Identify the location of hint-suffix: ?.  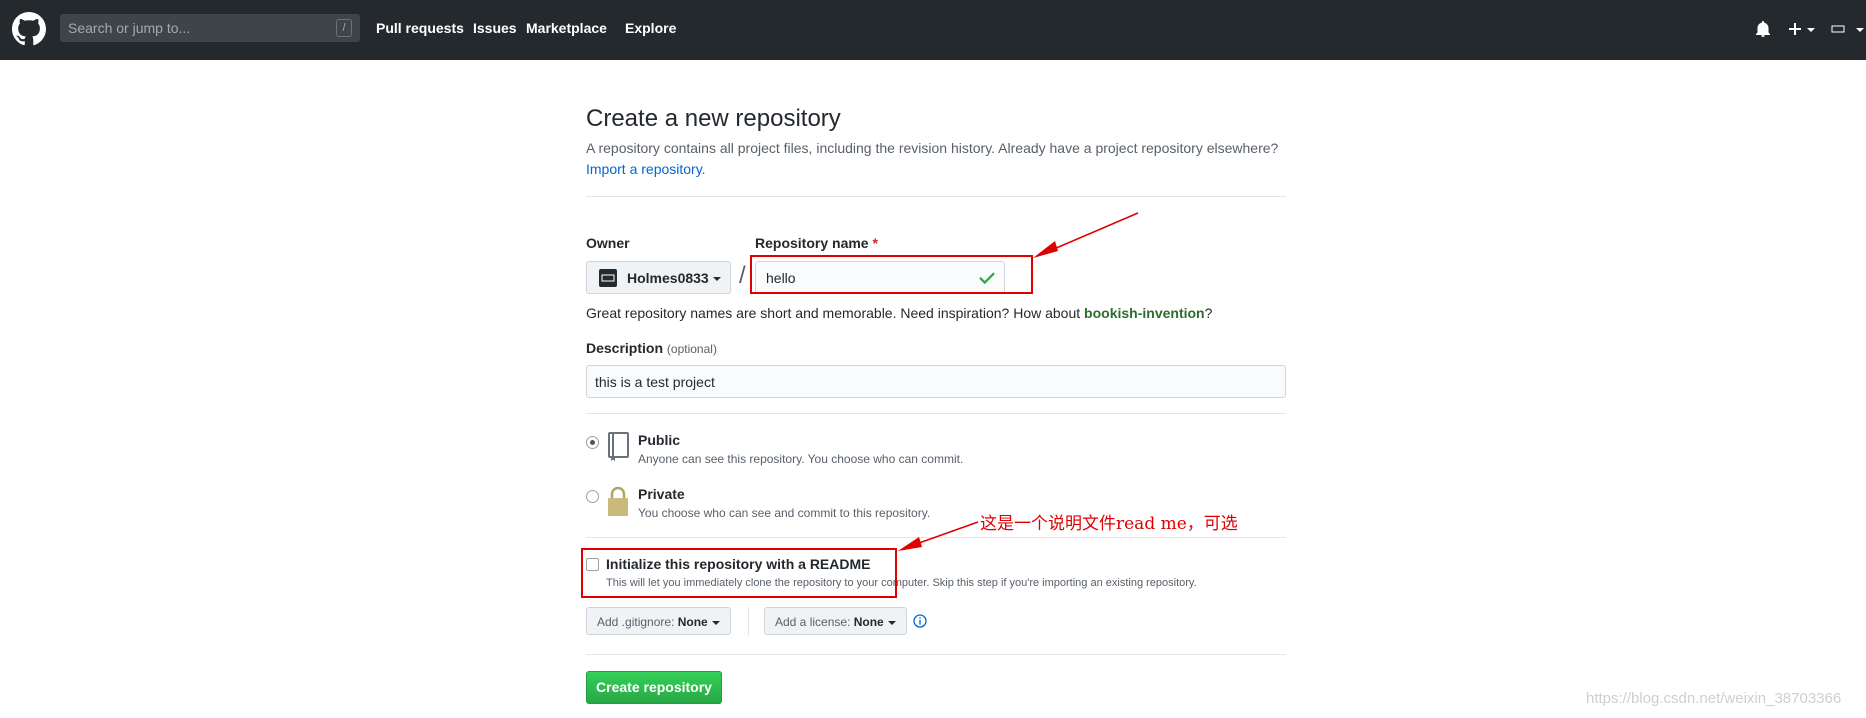
(1208, 313).